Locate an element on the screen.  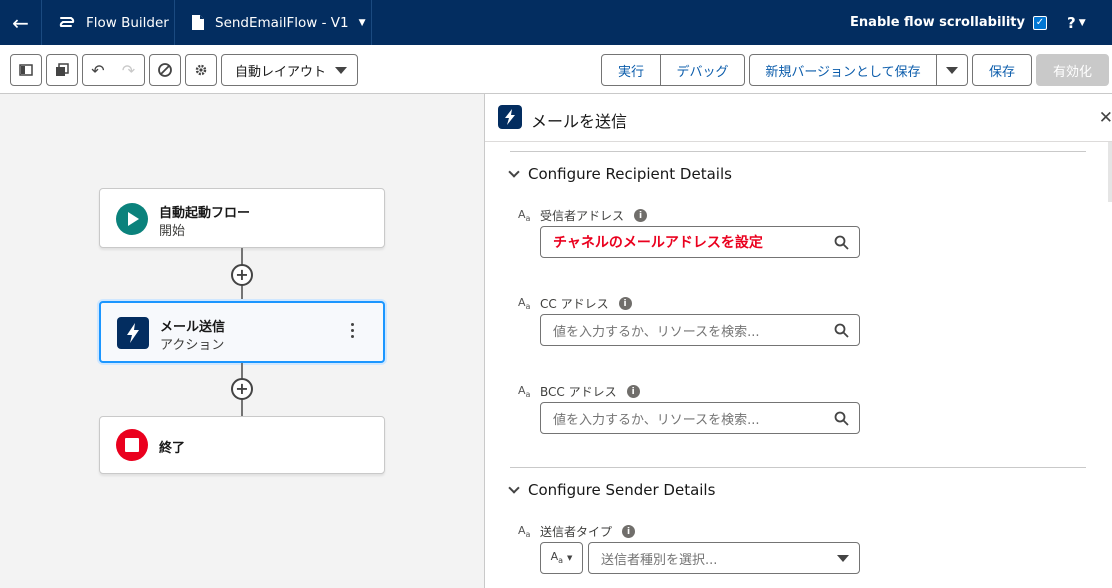
app-name: Flow Builder is located at coordinates (108, 22).